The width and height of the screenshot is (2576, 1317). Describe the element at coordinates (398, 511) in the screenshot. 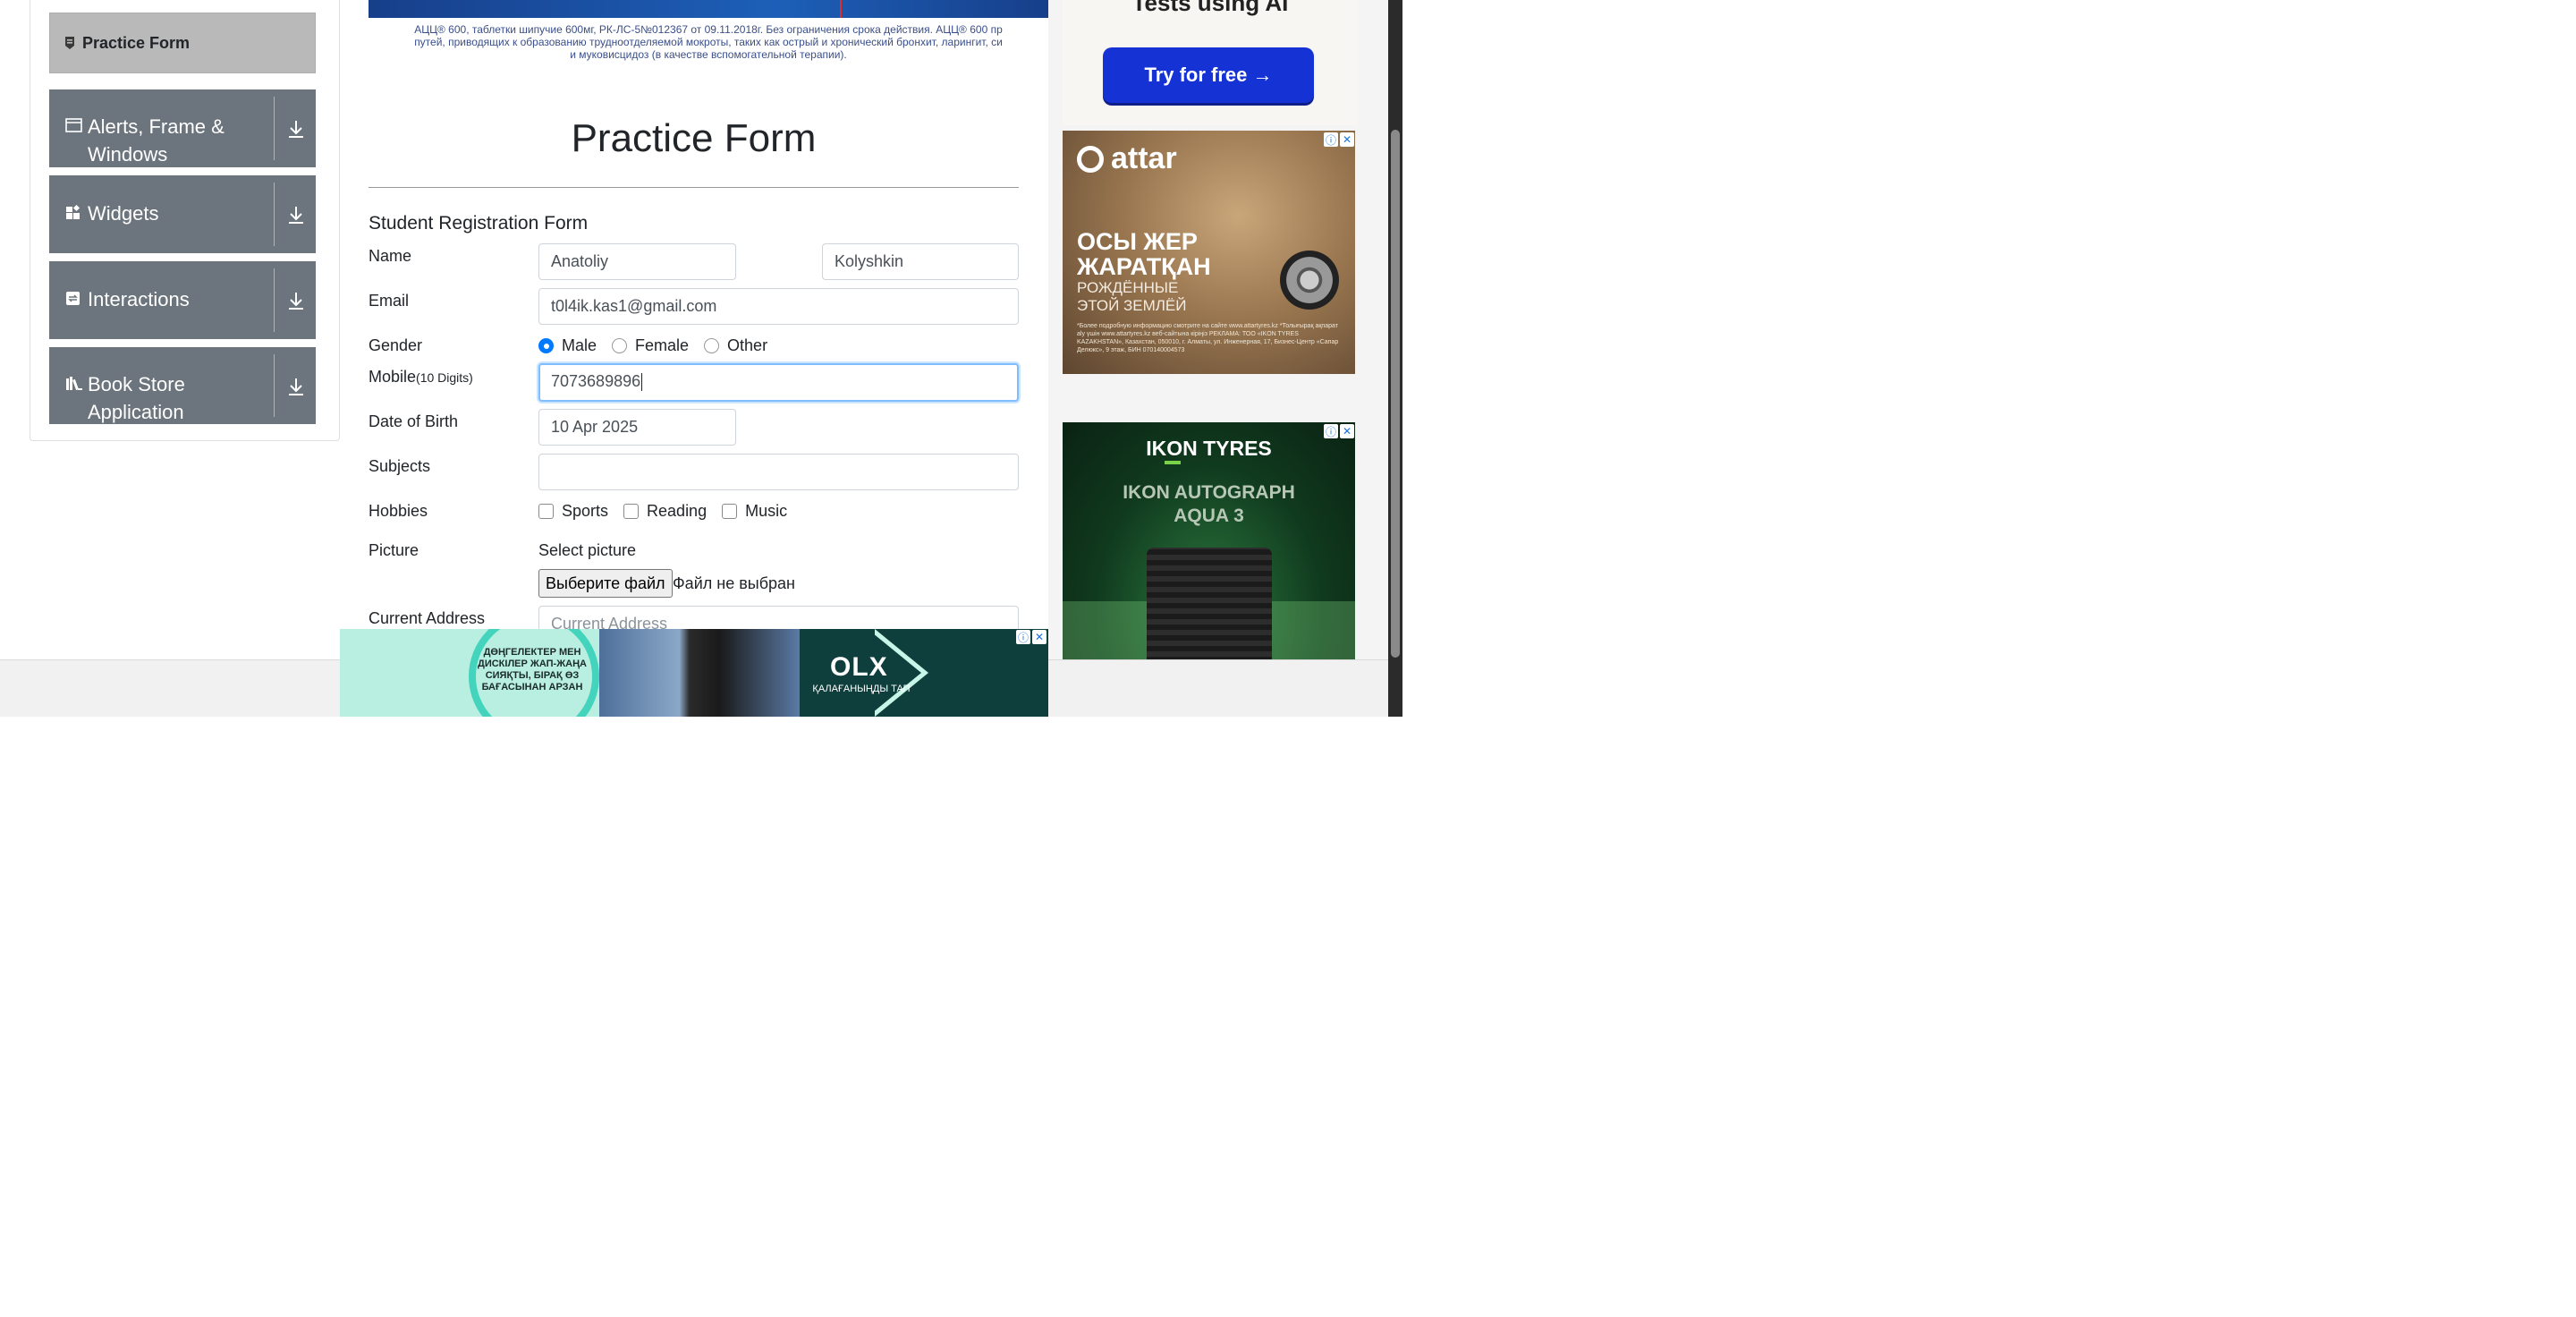

I see `hobbies-label: Hobbies` at that location.